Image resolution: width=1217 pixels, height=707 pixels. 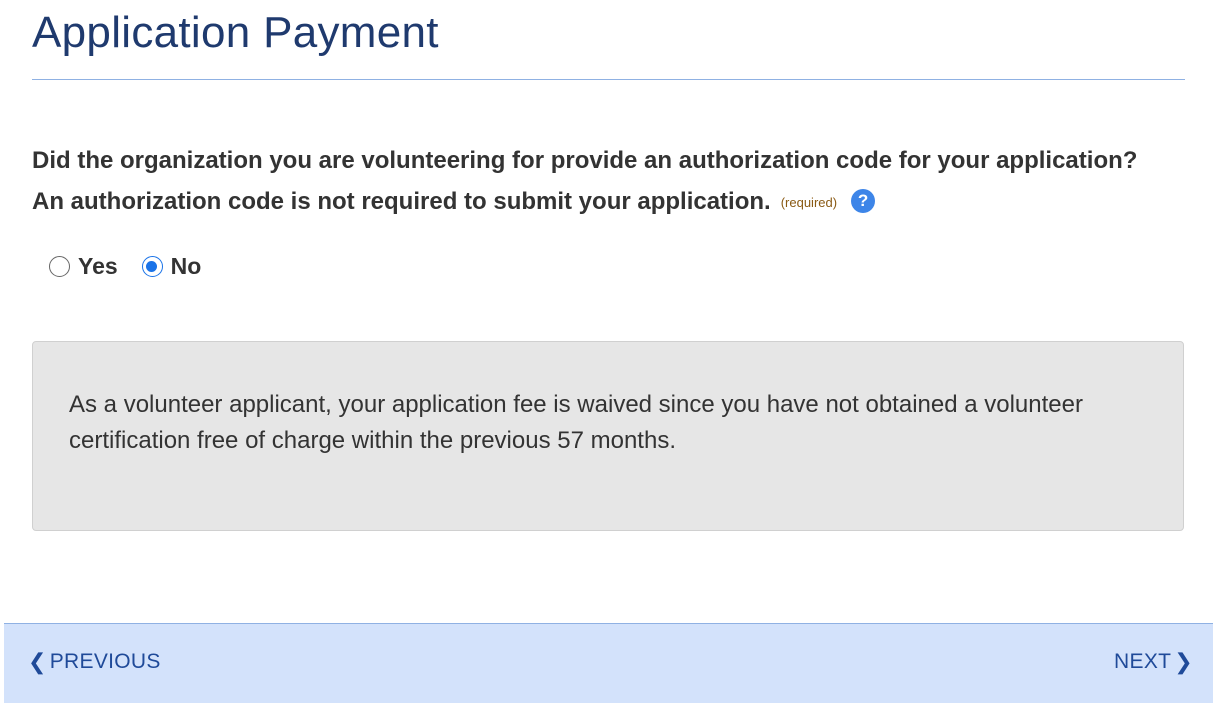 I want to click on previous-label: PREVIOUS, so click(x=105, y=661).